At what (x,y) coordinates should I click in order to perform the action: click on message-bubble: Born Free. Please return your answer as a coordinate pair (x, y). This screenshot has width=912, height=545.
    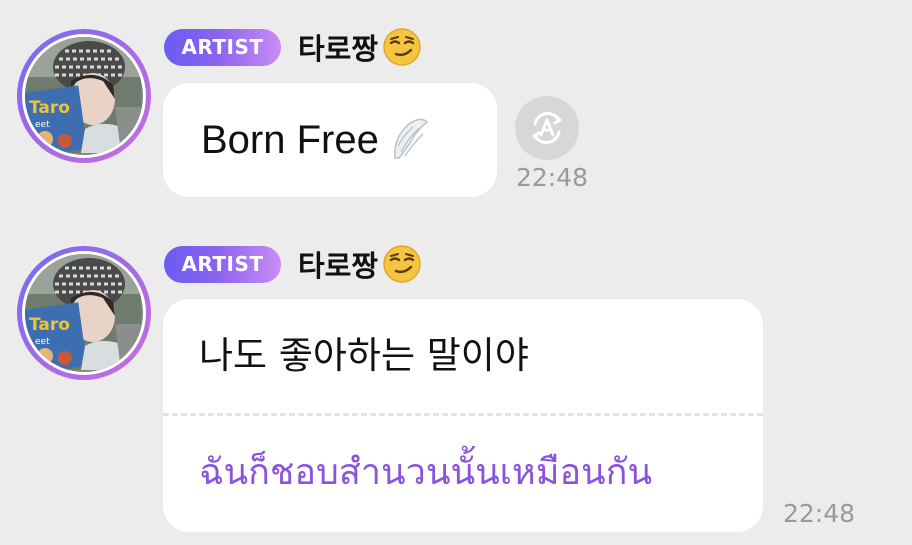
    Looking at the image, I should click on (330, 140).